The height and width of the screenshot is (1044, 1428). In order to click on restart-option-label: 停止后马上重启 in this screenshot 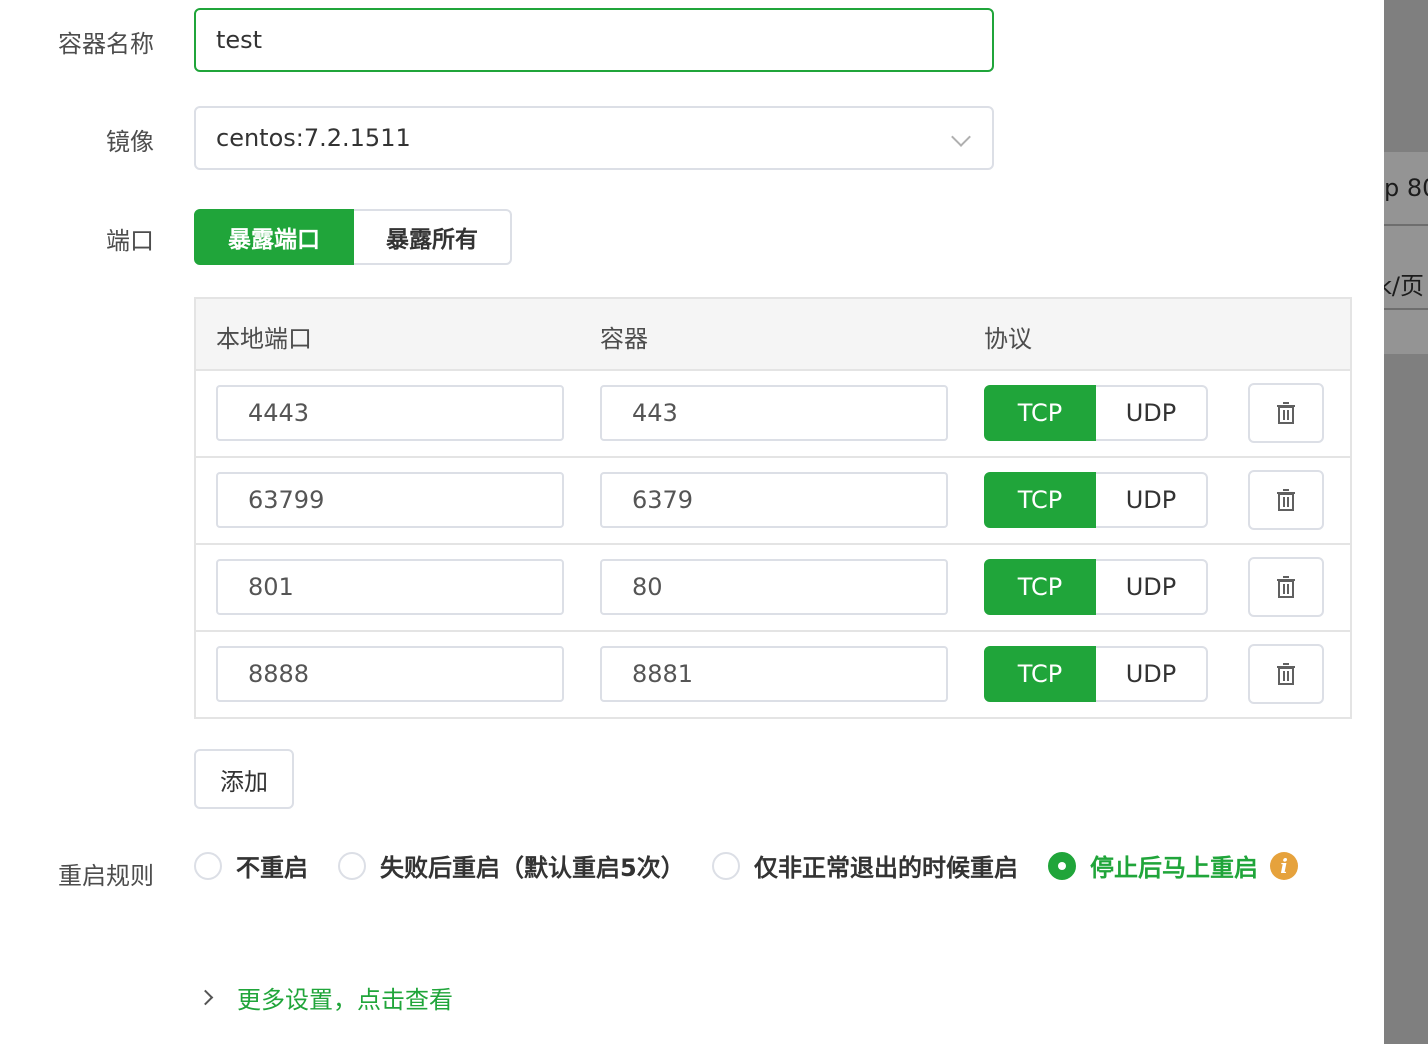, I will do `click(1174, 868)`.